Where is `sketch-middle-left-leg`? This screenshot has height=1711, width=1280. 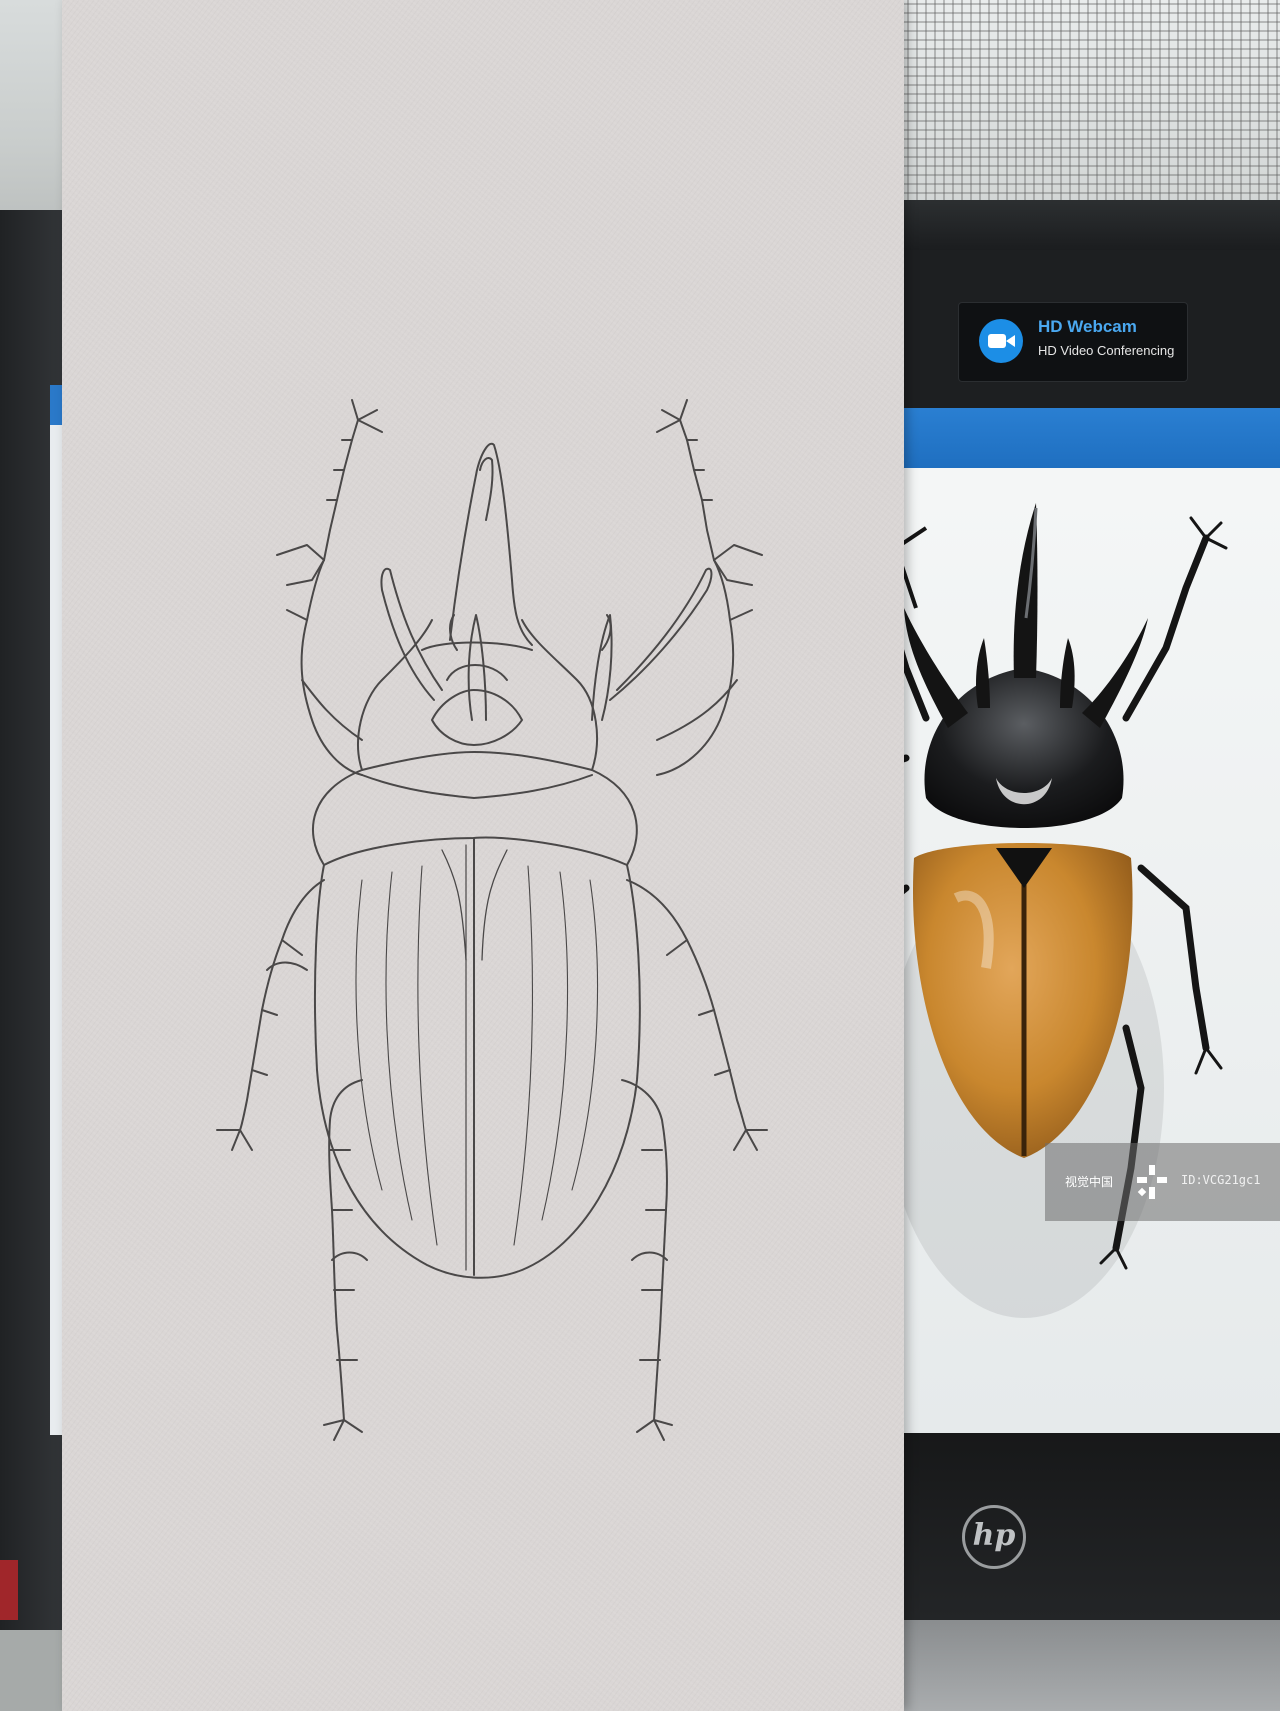
sketch-middle-left-leg is located at coordinates (282, 1005).